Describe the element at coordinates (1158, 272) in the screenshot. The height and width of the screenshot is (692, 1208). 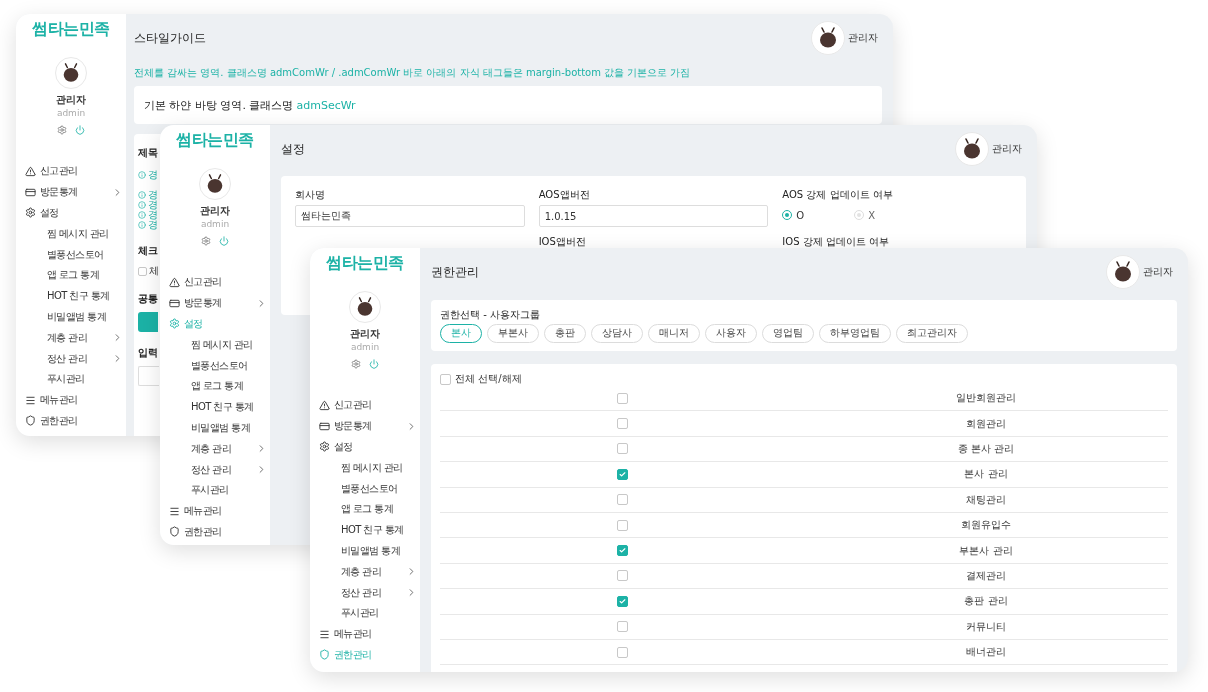
I see `user-name: 관리자` at that location.